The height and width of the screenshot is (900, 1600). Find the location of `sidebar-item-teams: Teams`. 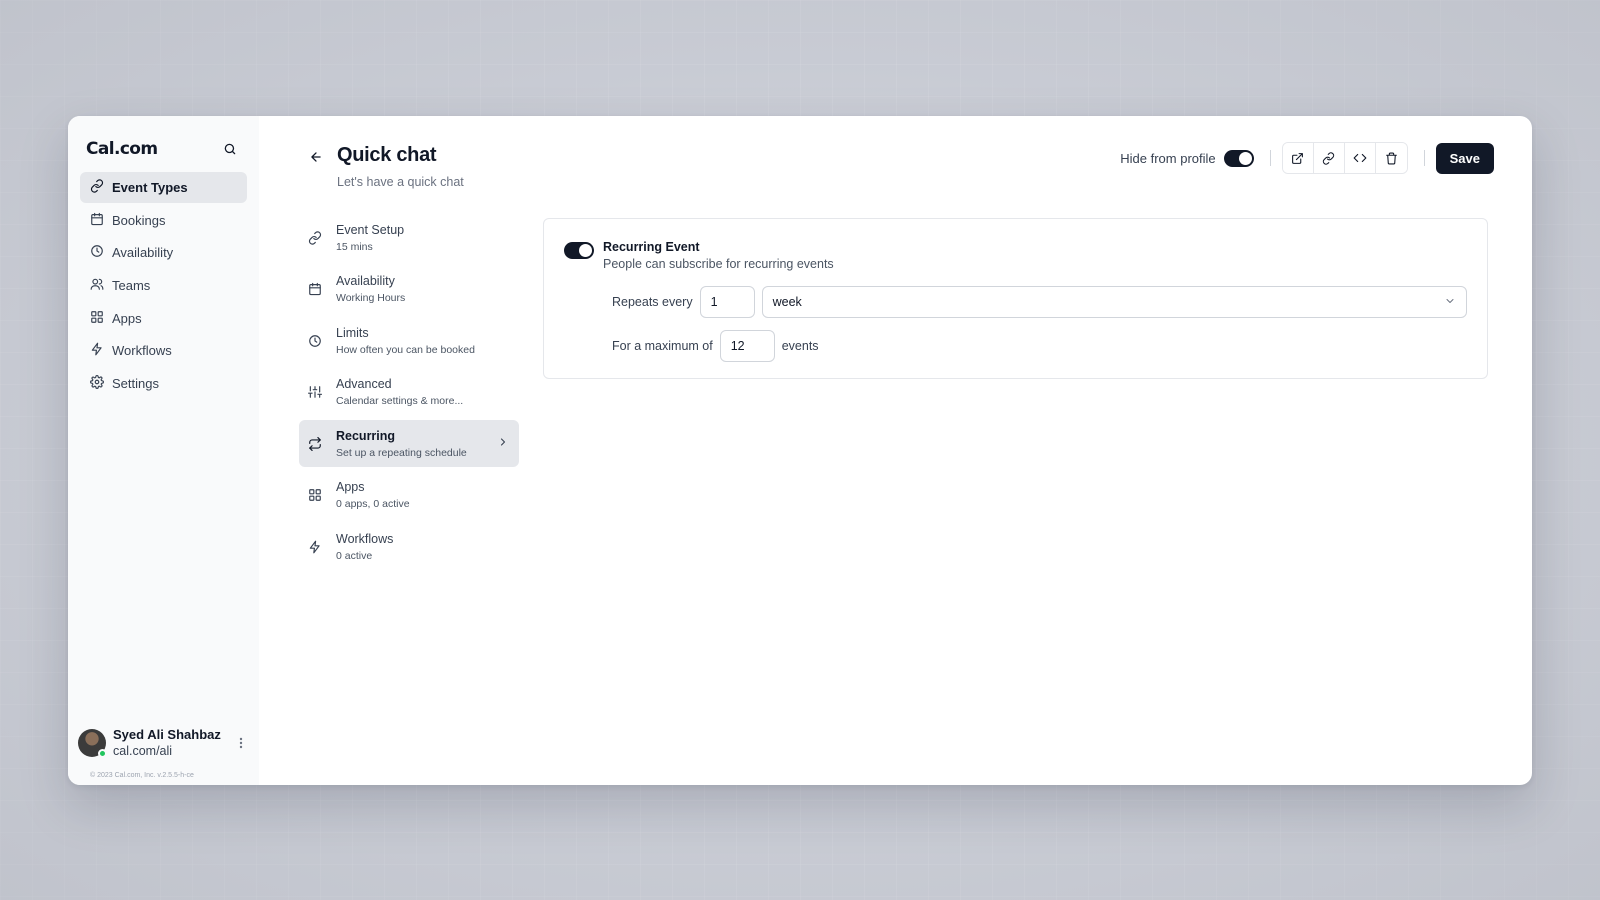

sidebar-item-teams: Teams is located at coordinates (163, 285).